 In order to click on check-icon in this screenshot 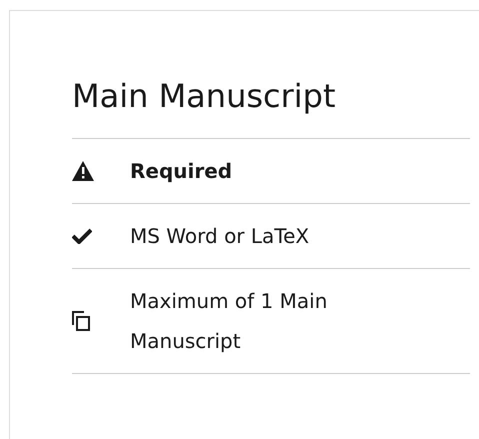, I will do `click(82, 236)`.